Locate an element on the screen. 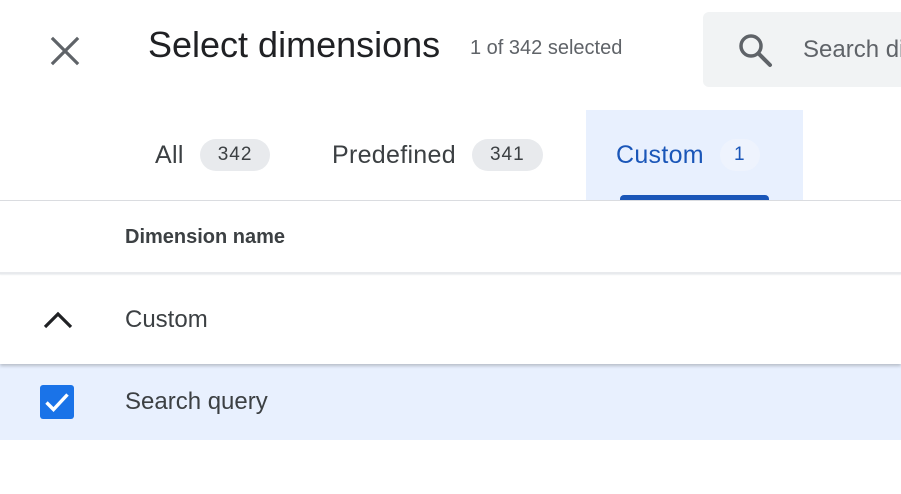  column-header-dimension-name: Dimension name is located at coordinates (205, 237).